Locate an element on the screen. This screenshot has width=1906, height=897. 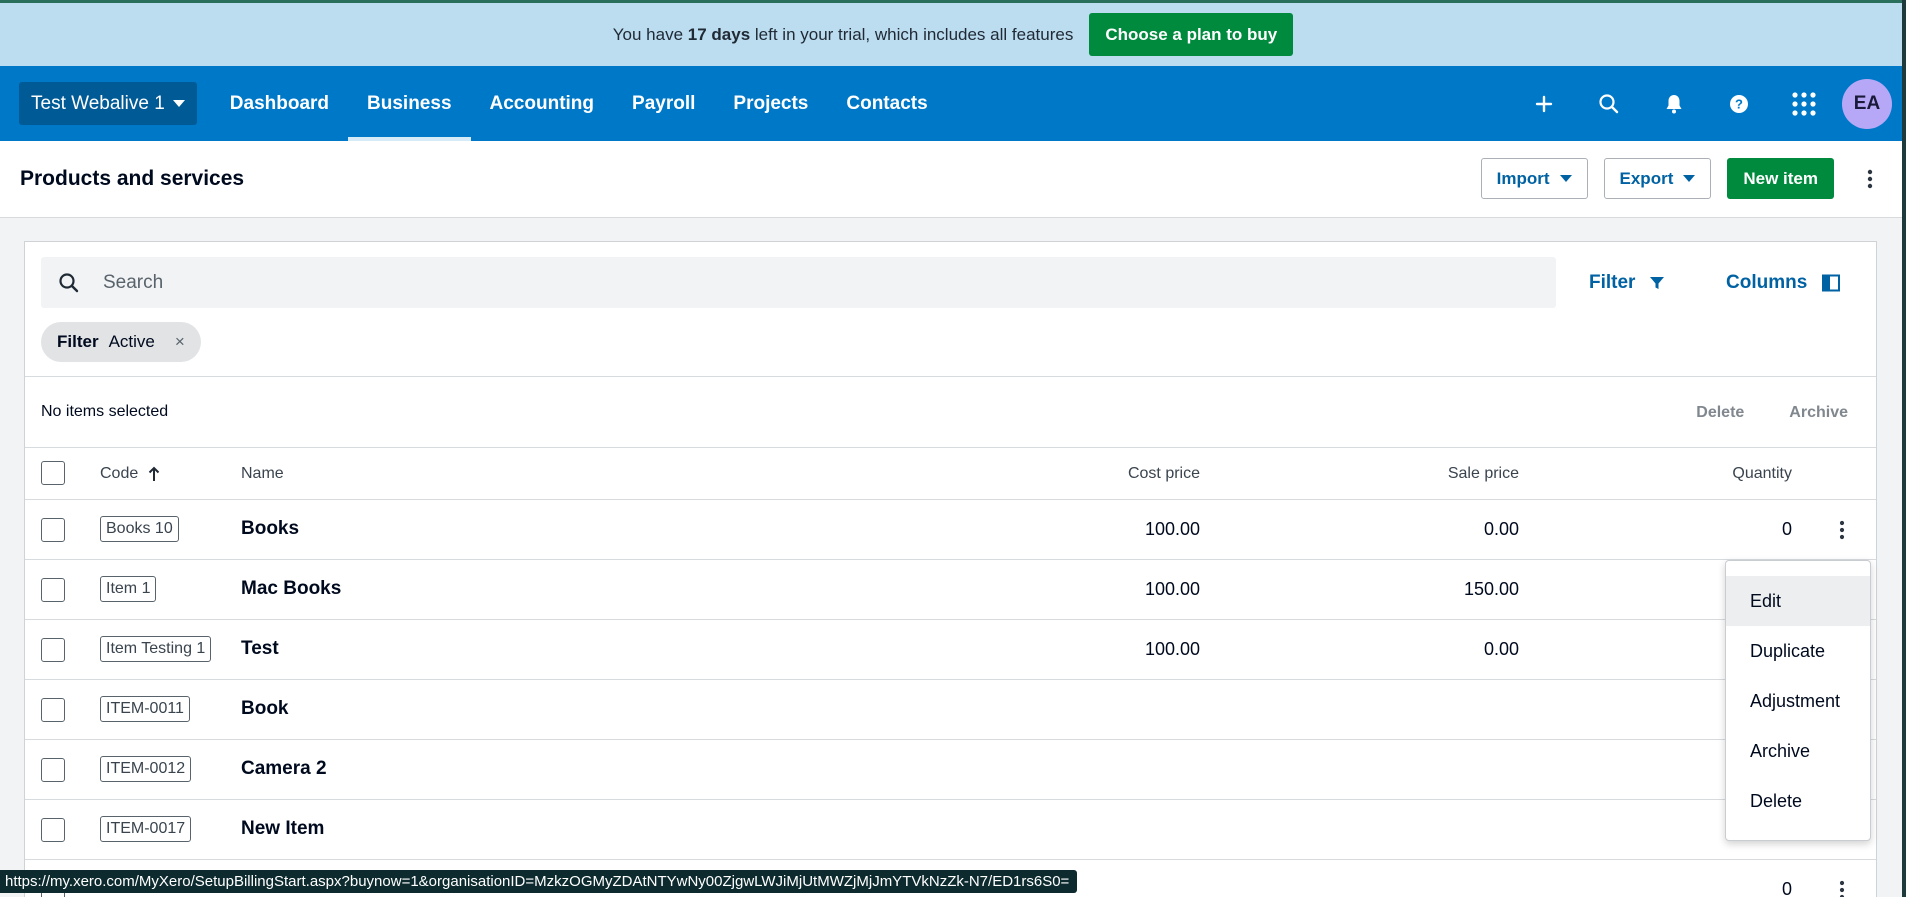
table-row: Books 10 Books 100.00 0.00 0 is located at coordinates (950, 530).